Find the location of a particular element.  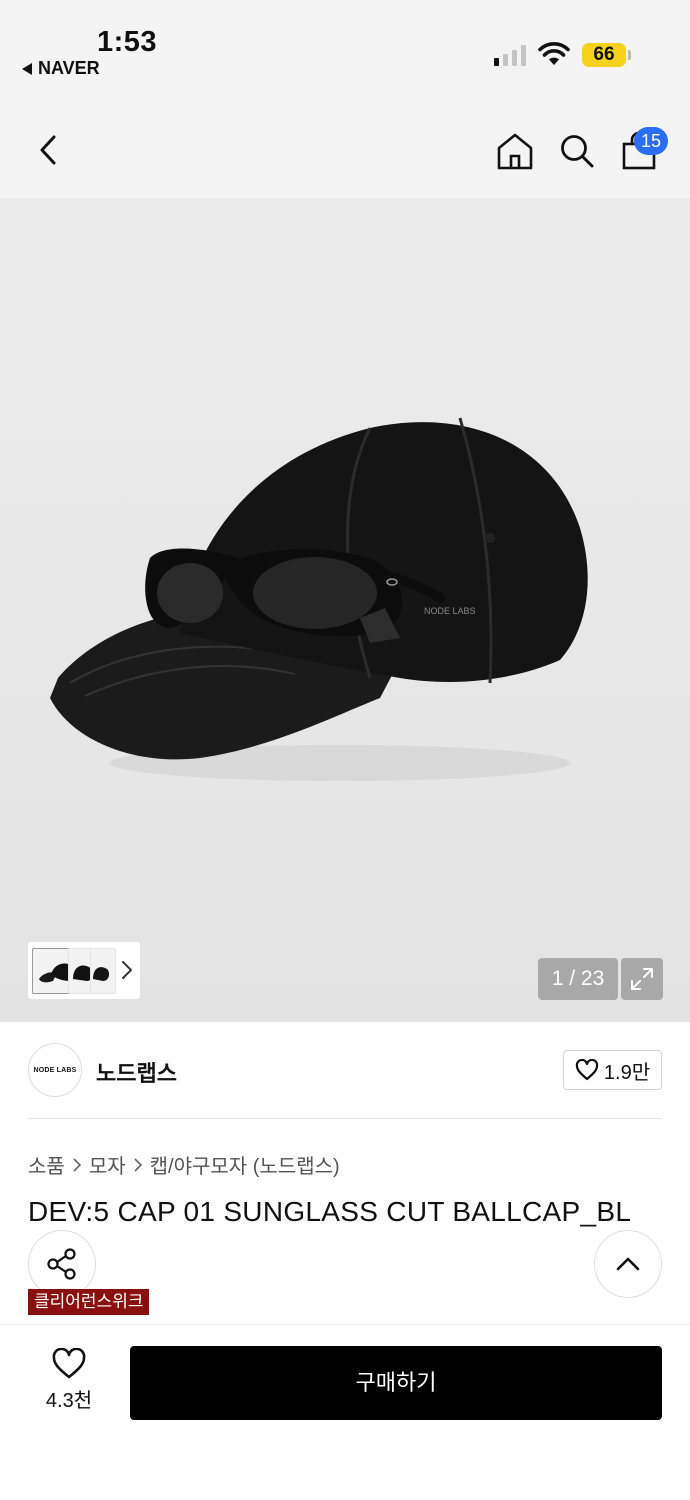

thumbnail-strip is located at coordinates (84, 970).